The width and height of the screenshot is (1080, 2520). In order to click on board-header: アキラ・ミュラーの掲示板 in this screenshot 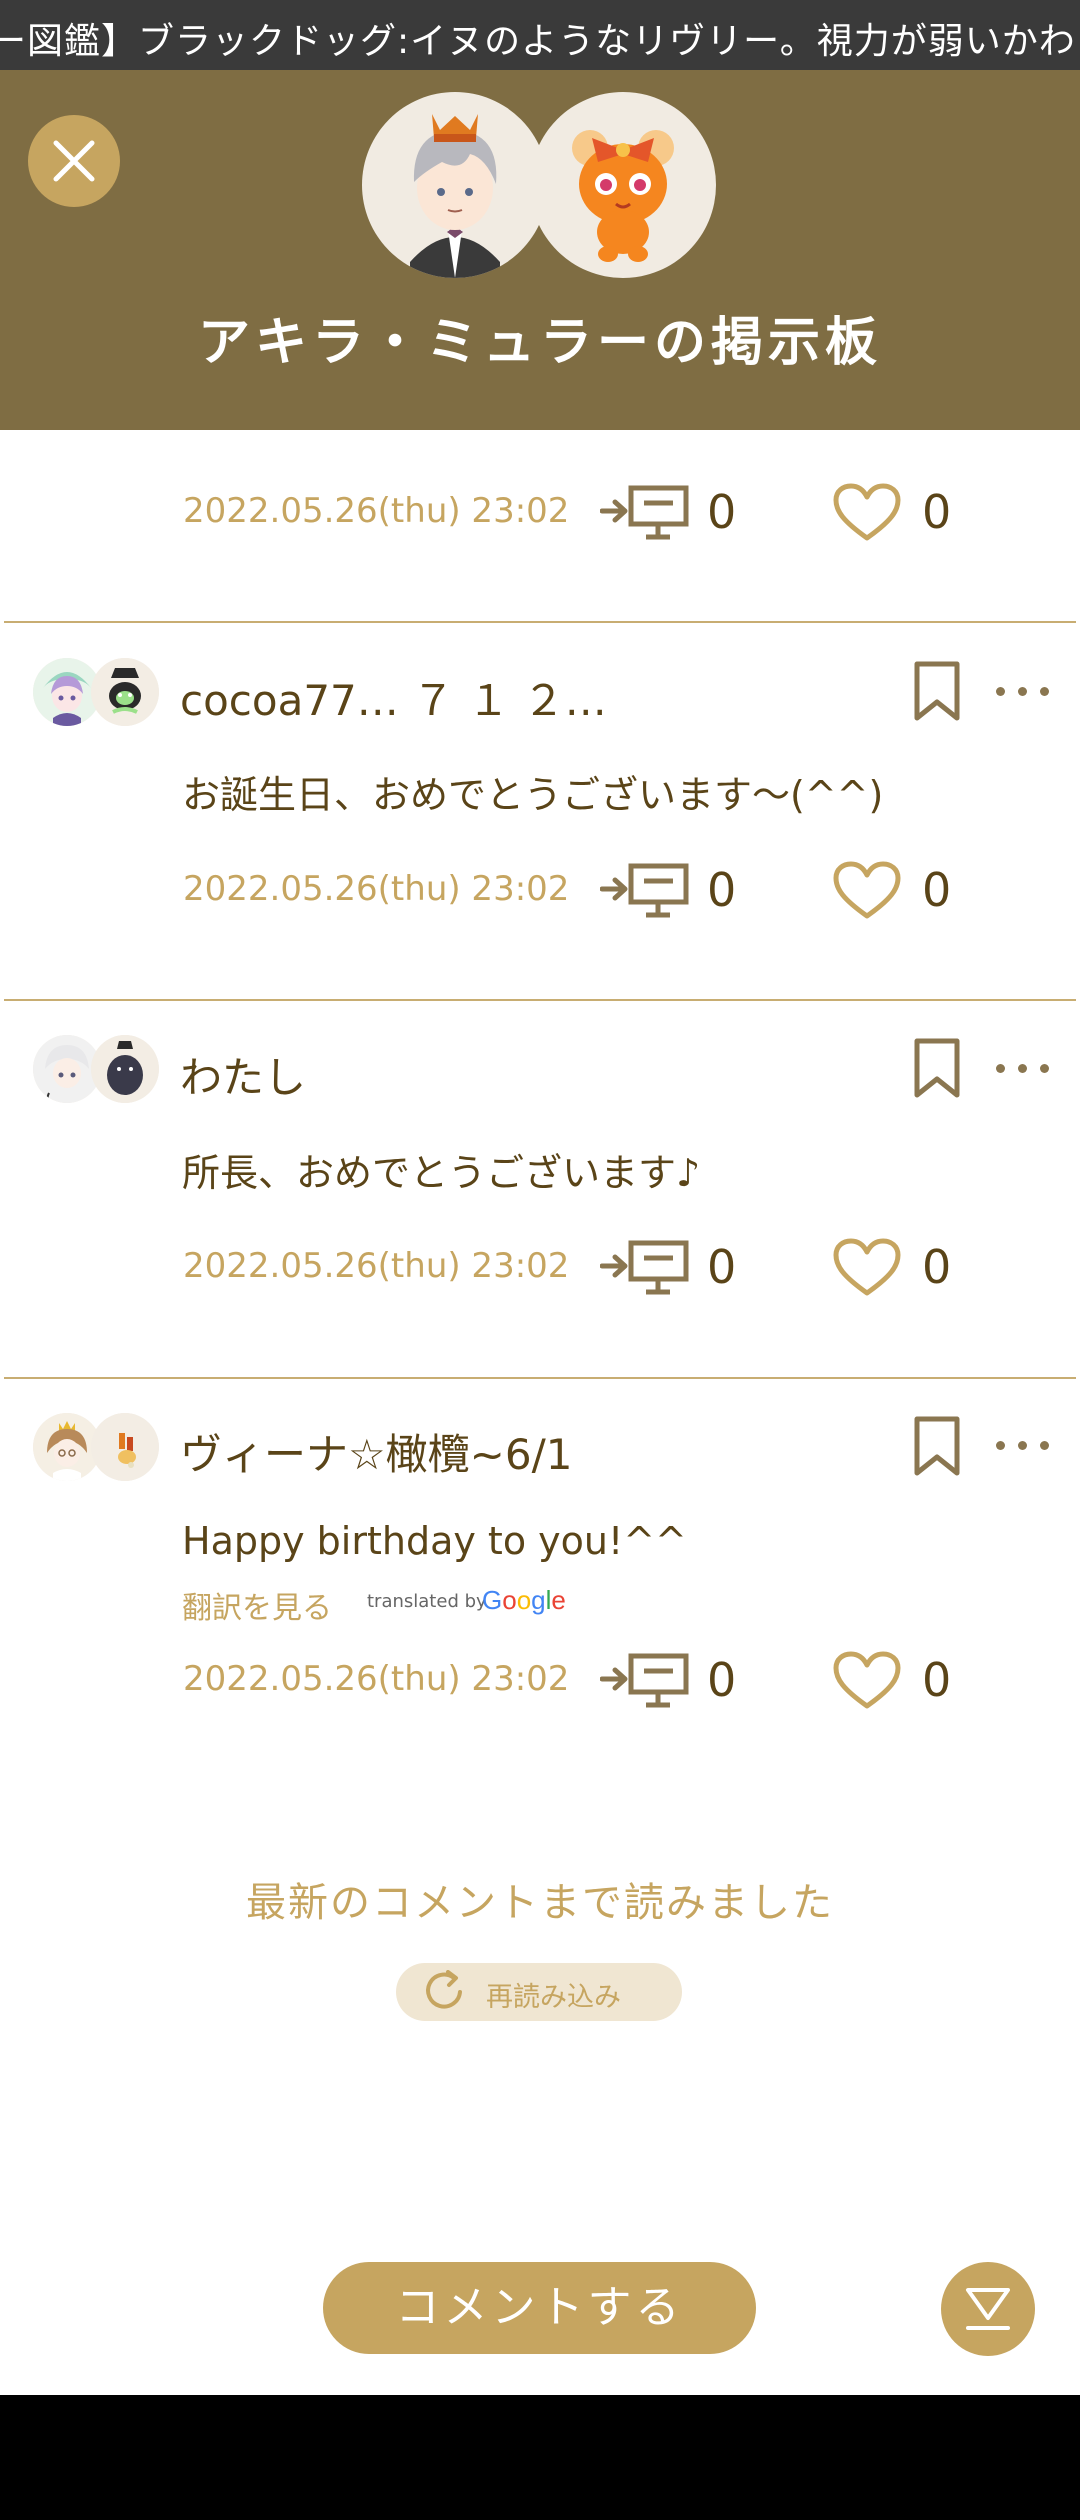, I will do `click(540, 250)`.